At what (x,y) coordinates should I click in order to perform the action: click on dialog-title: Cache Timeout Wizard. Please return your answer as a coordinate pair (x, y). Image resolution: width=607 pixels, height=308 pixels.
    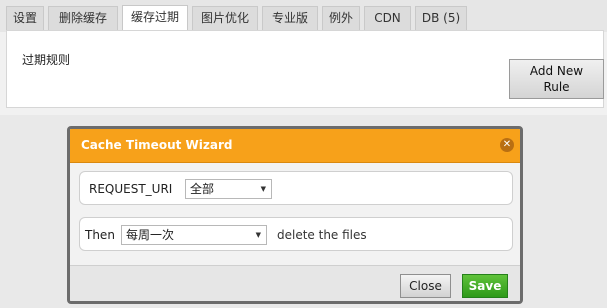
    Looking at the image, I should click on (157, 145).